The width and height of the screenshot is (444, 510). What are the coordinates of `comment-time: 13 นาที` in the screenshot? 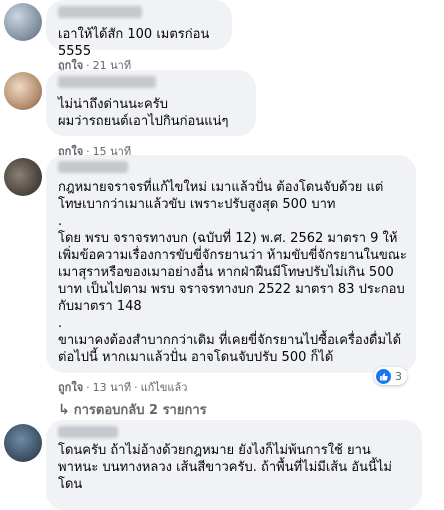 It's located at (112, 387).